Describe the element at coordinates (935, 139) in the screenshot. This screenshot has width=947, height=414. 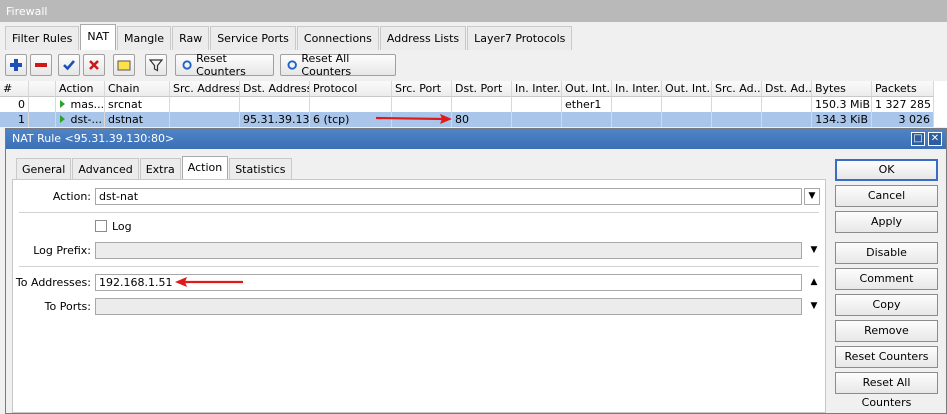
I see `close-icon: ✕` at that location.